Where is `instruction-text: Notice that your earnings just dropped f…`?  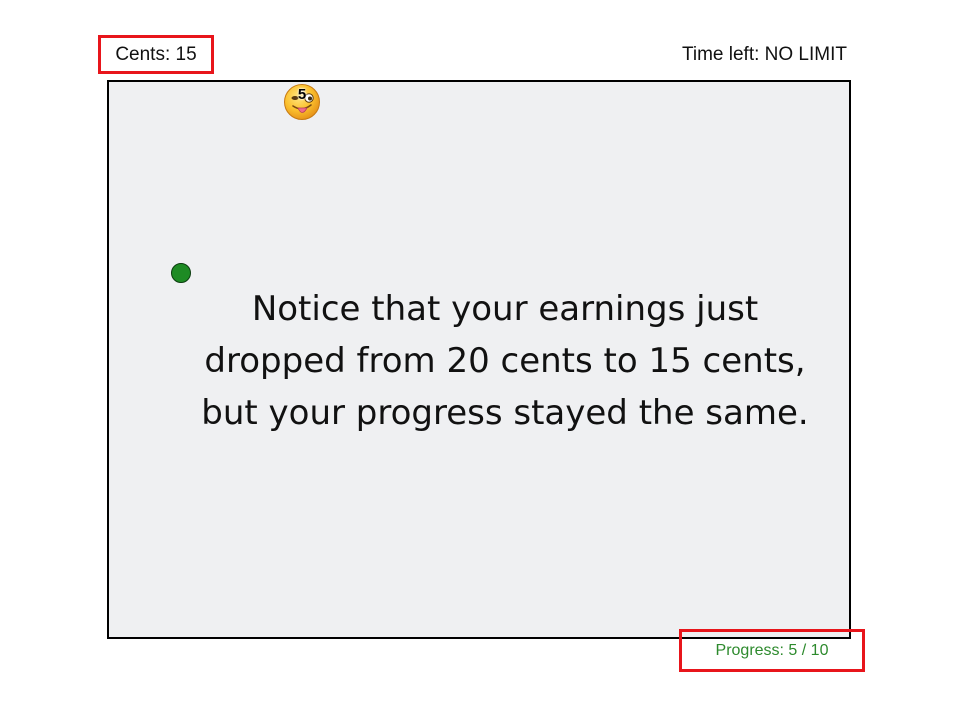
instruction-text: Notice that your earnings just dropped f… is located at coordinates (505, 361).